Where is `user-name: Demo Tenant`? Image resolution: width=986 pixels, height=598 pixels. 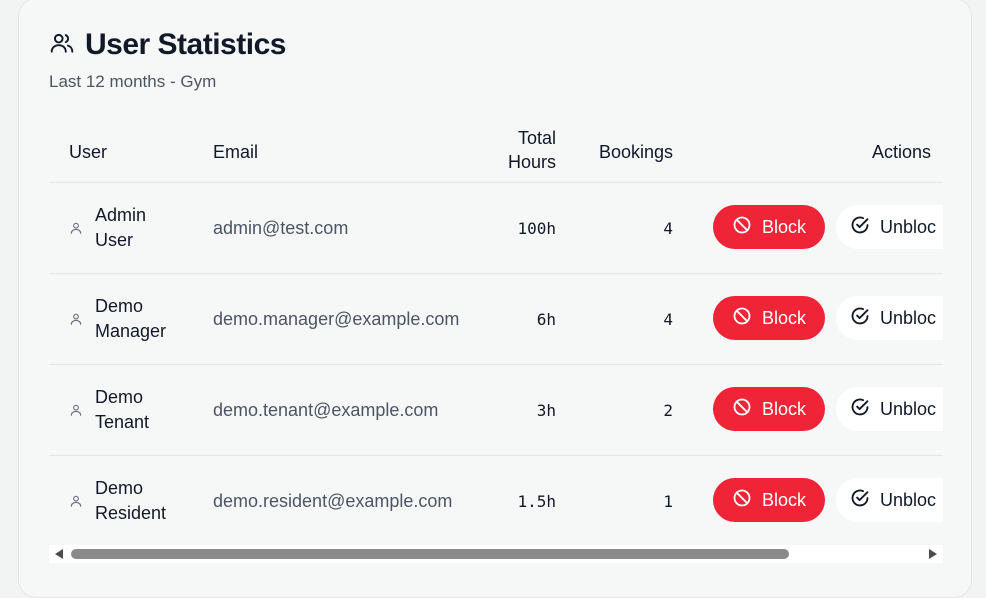
user-name: Demo Tenant is located at coordinates (122, 409).